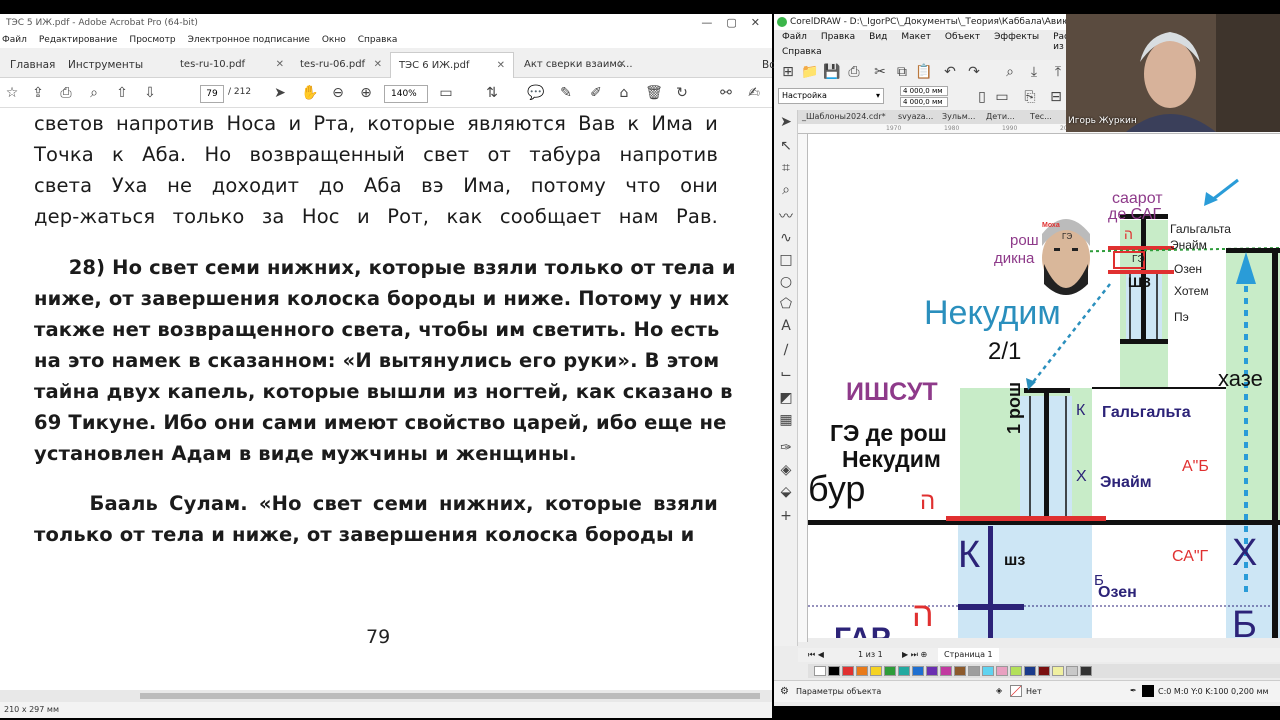 The image size is (1280, 720). I want to click on fit-page-icon: ▭, so click(446, 93).